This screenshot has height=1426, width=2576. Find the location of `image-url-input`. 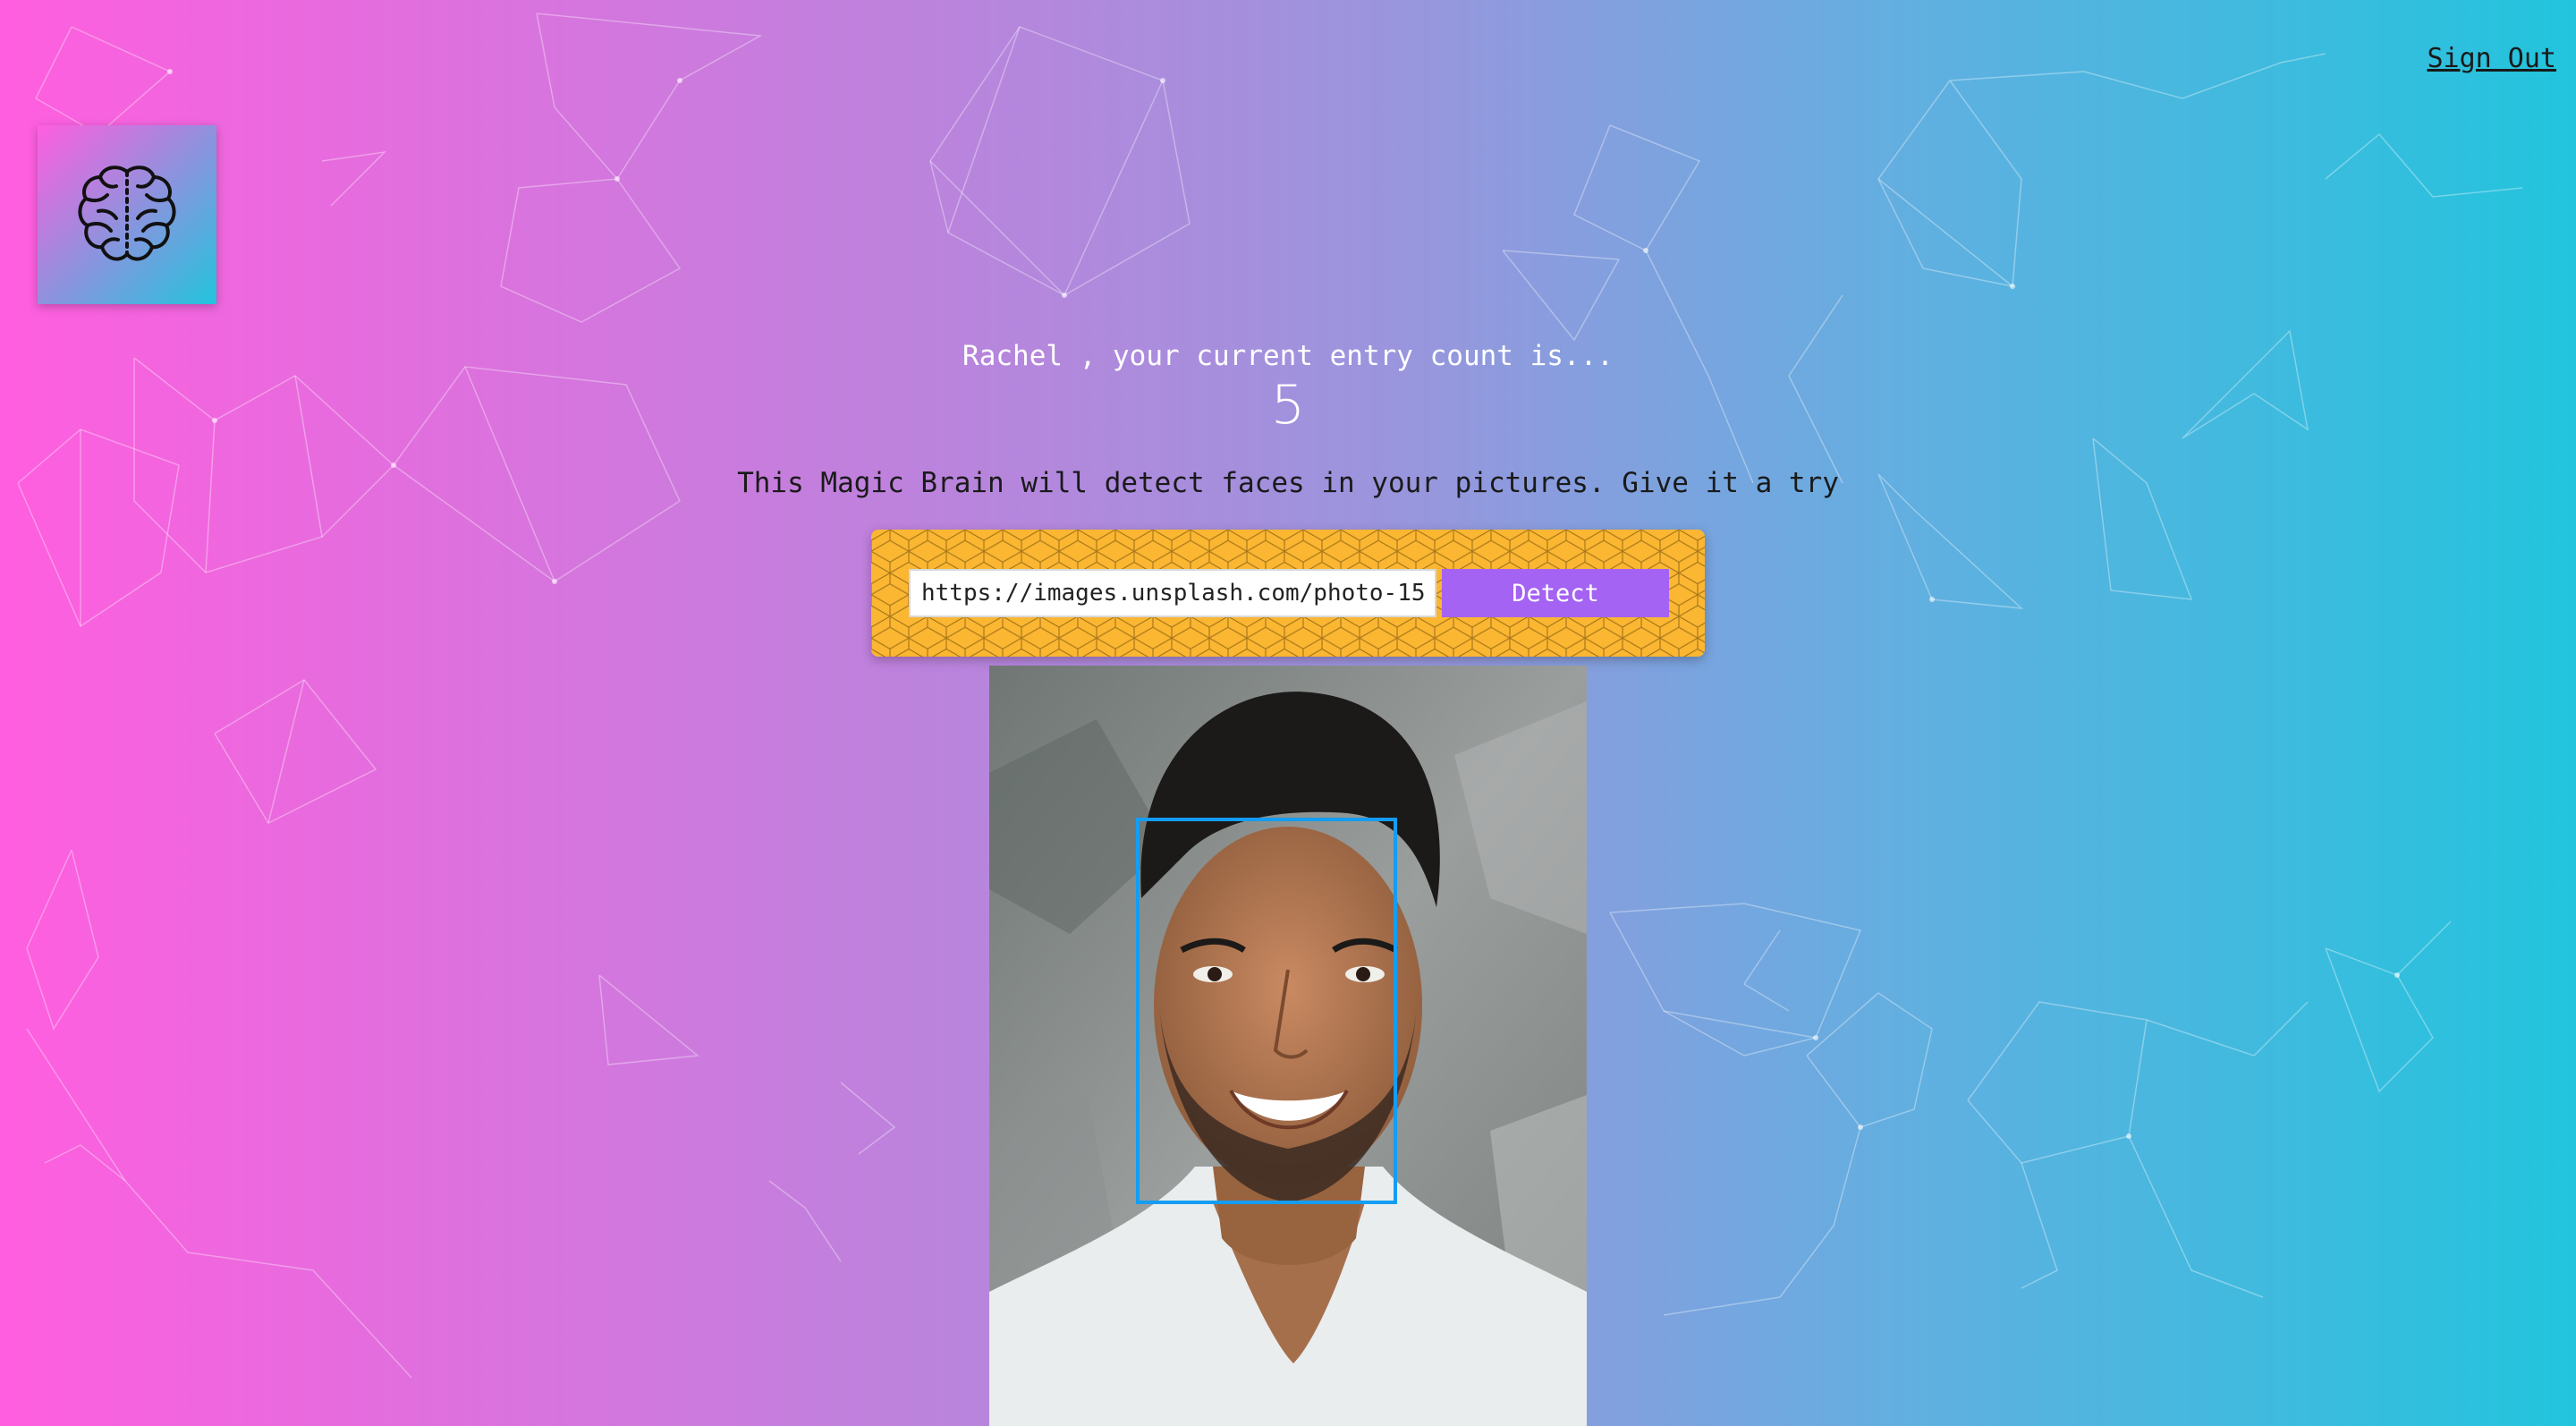

image-url-input is located at coordinates (1172, 593).